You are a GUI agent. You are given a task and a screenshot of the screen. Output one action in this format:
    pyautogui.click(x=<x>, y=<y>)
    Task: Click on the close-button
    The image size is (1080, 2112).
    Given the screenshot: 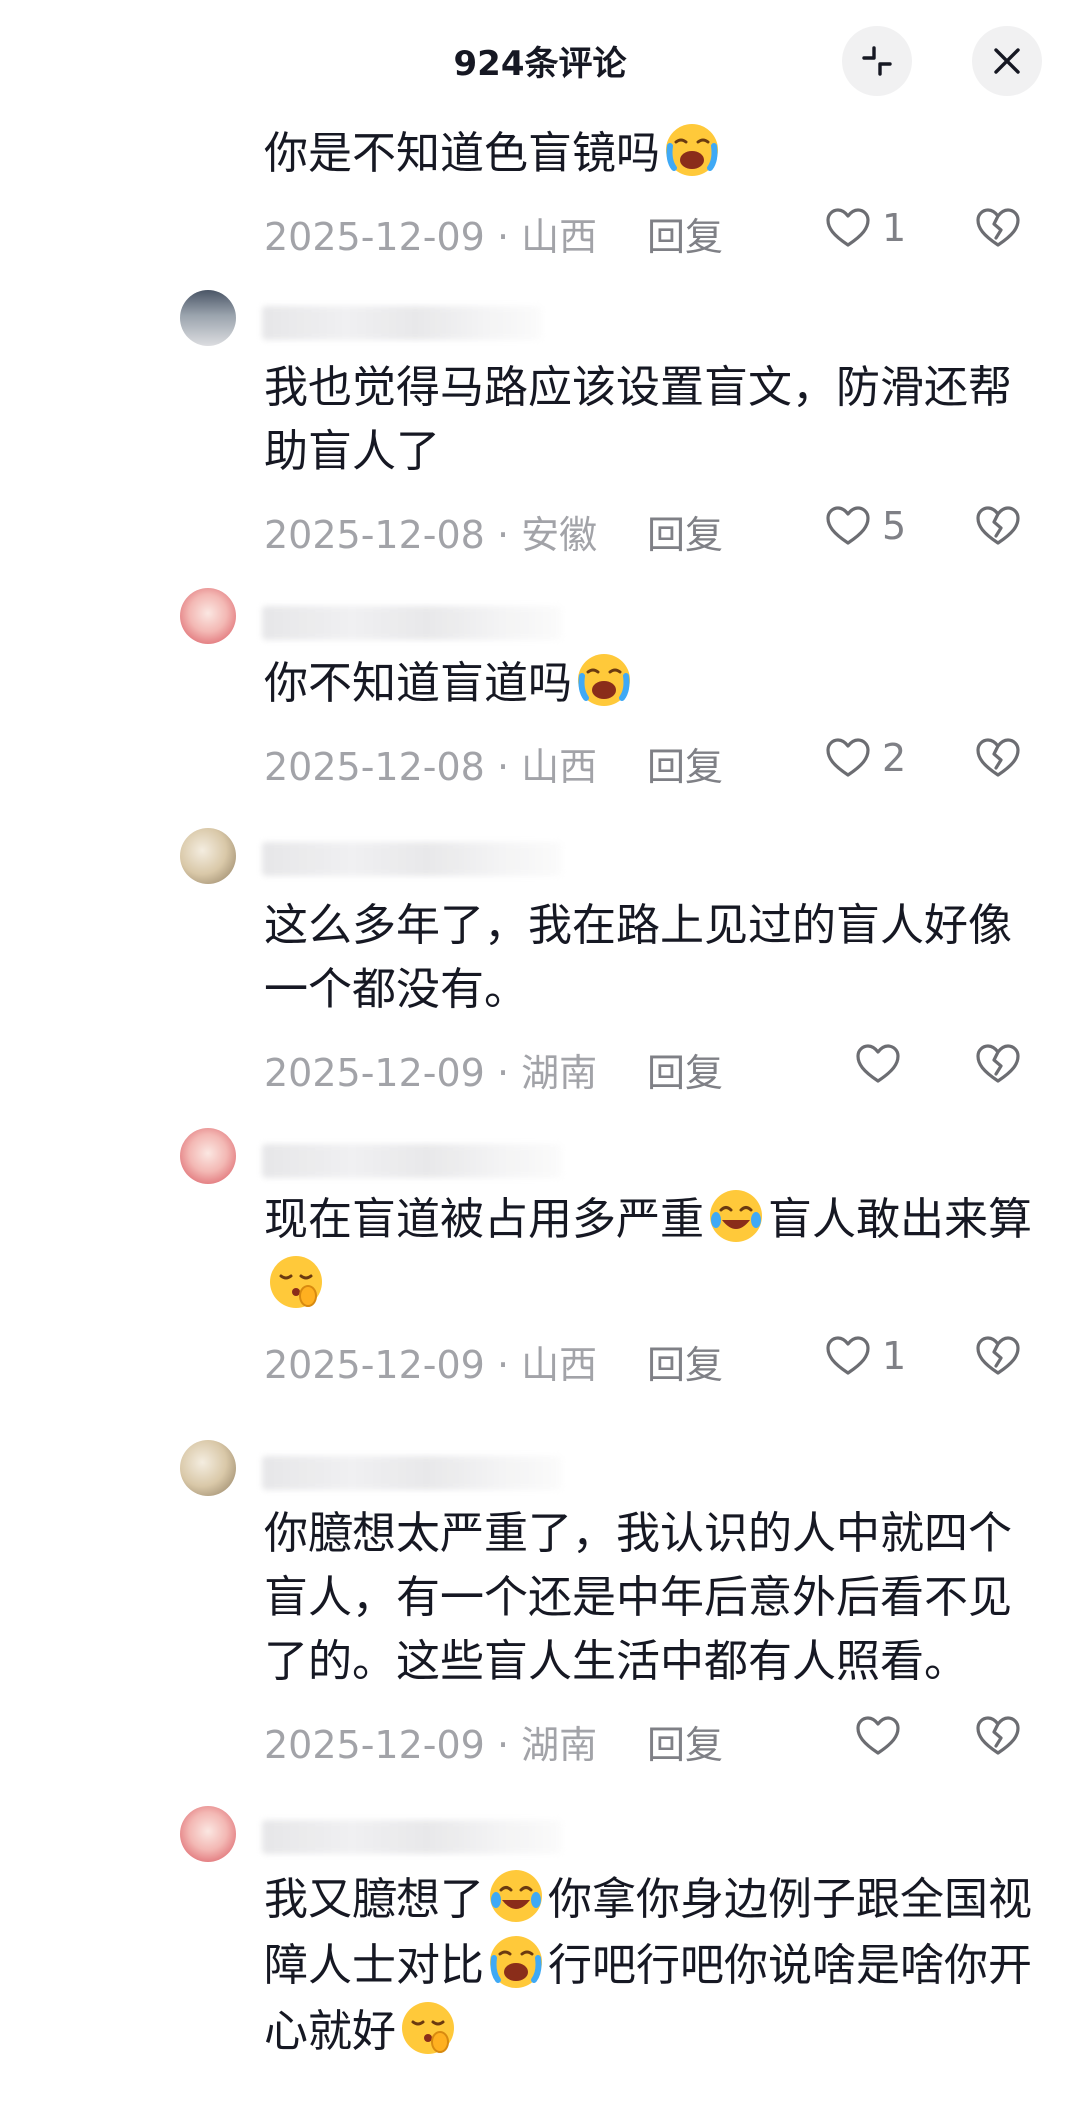 What is the action you would take?
    pyautogui.click(x=1007, y=61)
    